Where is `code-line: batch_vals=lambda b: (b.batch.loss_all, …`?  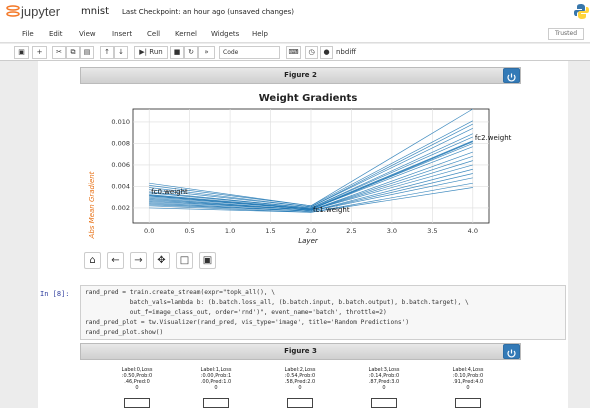
code-line: batch_vals=lambda b: (b.batch.loss_all, … is located at coordinates (277, 302).